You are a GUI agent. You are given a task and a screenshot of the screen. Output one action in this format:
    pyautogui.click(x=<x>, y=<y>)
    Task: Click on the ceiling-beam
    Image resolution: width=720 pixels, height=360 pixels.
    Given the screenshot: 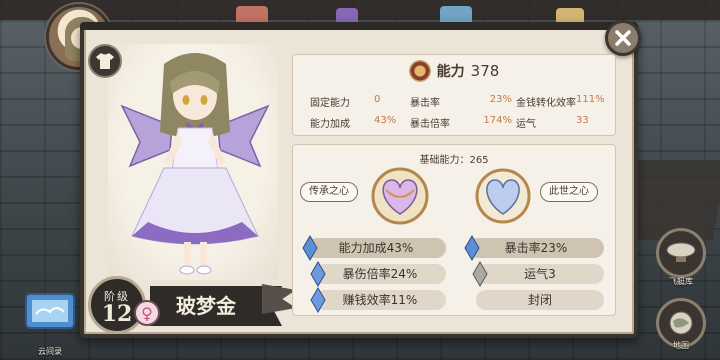 What is the action you would take?
    pyautogui.click(x=360, y=10)
    